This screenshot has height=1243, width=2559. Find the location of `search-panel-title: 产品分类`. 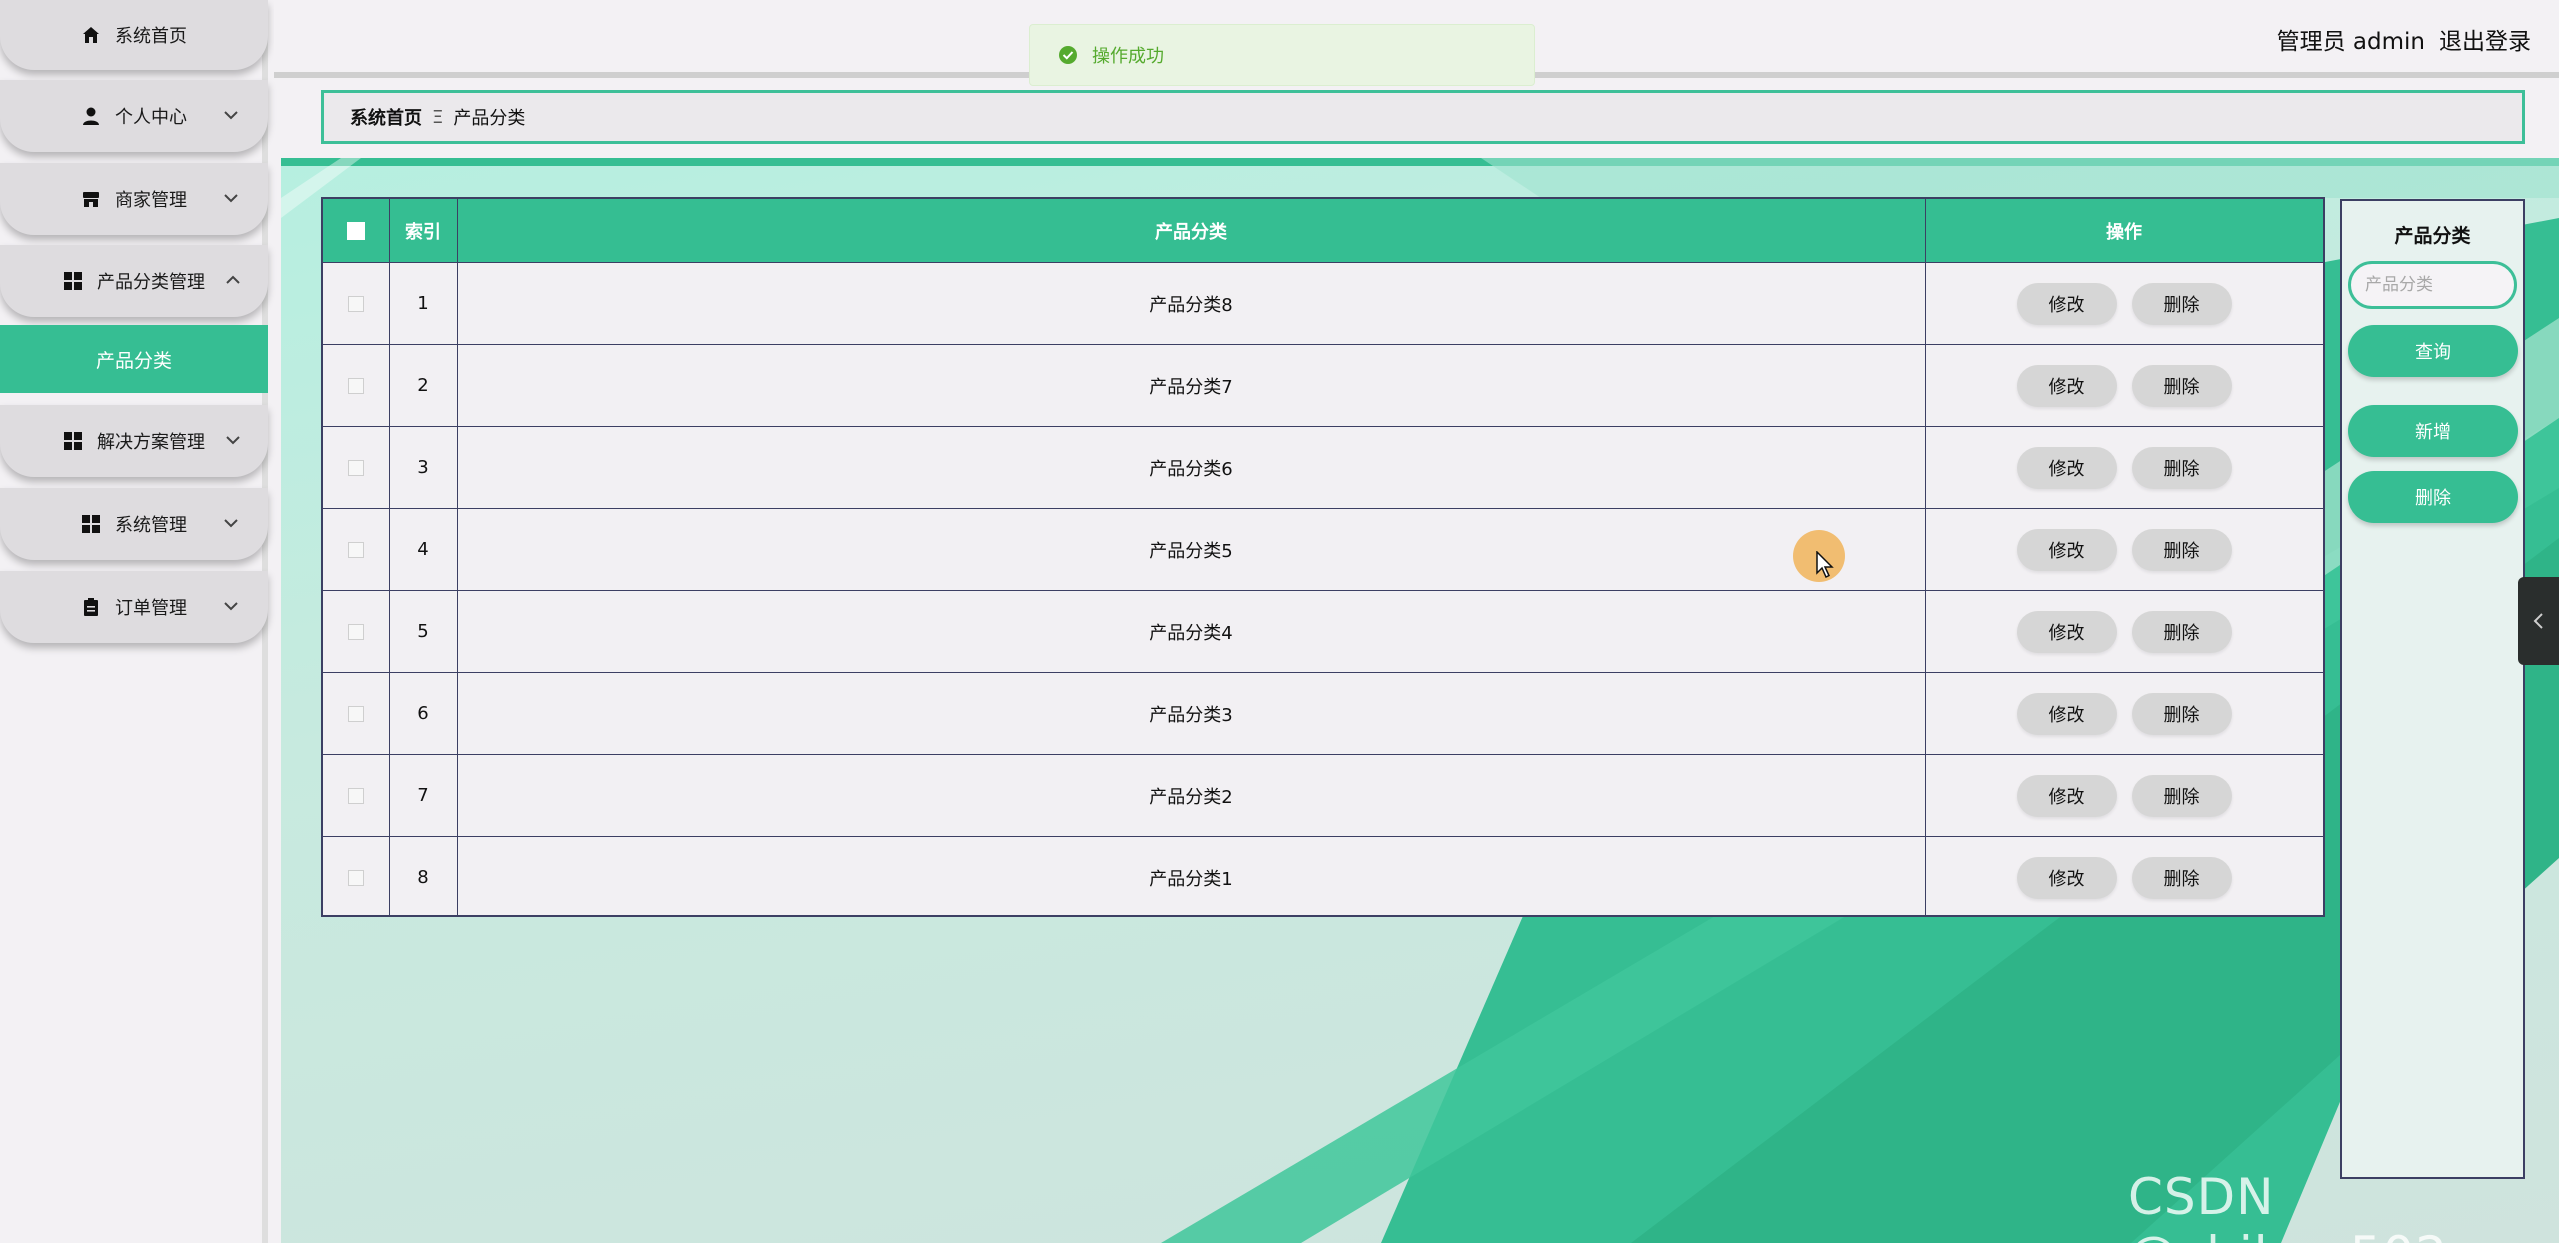

search-panel-title: 产品分类 is located at coordinates (2432, 236).